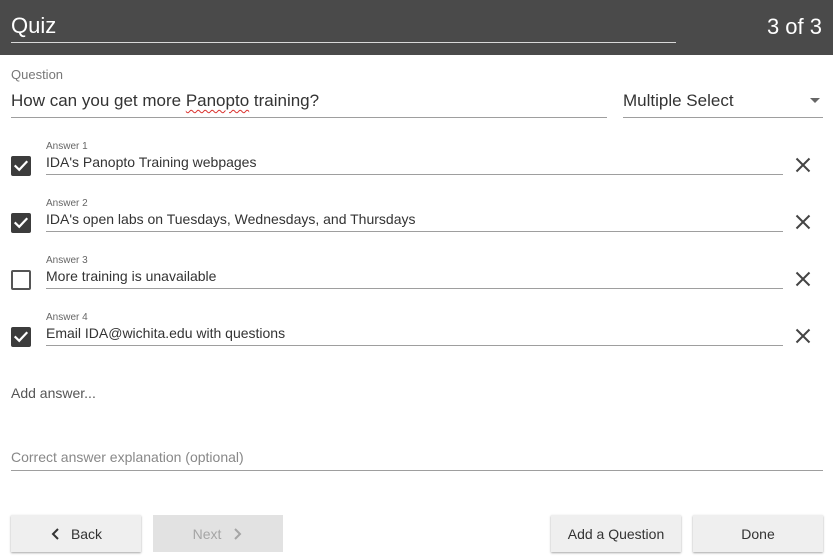 The height and width of the screenshot is (560, 833). I want to click on answer-row-1: Answer 1 IDA's Panopto Training webpages, so click(416, 169).